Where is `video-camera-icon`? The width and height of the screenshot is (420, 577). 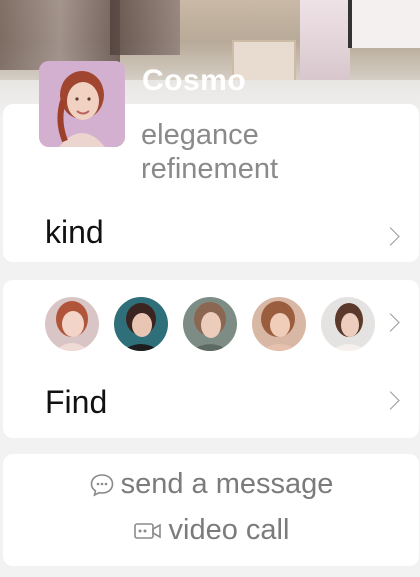 video-camera-icon is located at coordinates (147, 530).